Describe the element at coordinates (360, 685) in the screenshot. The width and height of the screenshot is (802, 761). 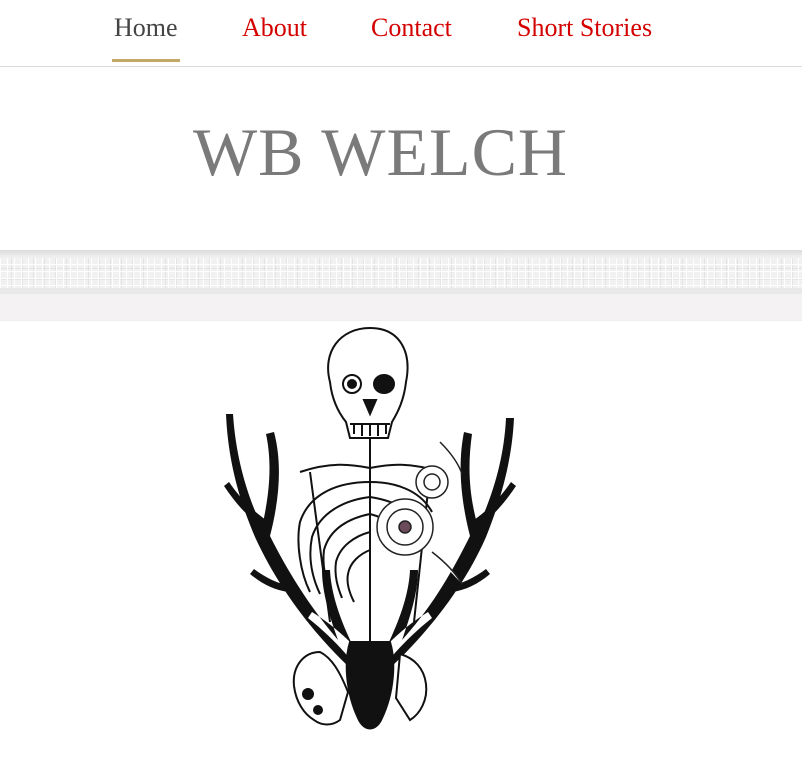
I see `deer-skull-icon` at that location.